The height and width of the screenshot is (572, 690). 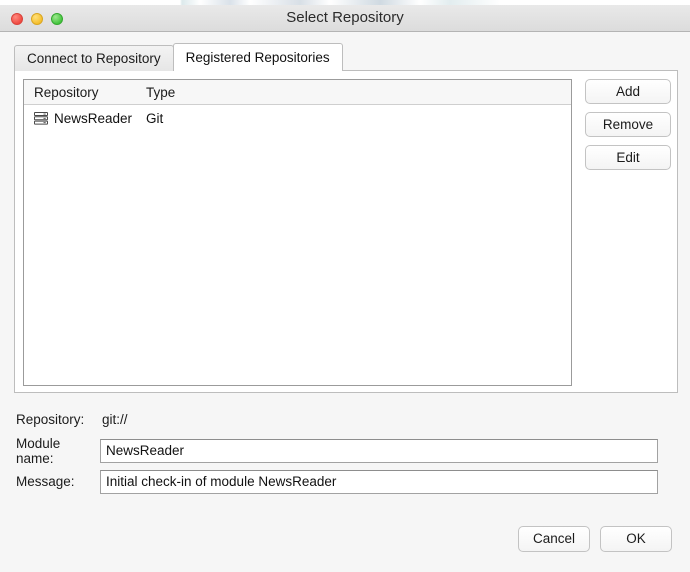 What do you see at coordinates (345, 419) in the screenshot?
I see `form-row-repository: Repository: git://` at bounding box center [345, 419].